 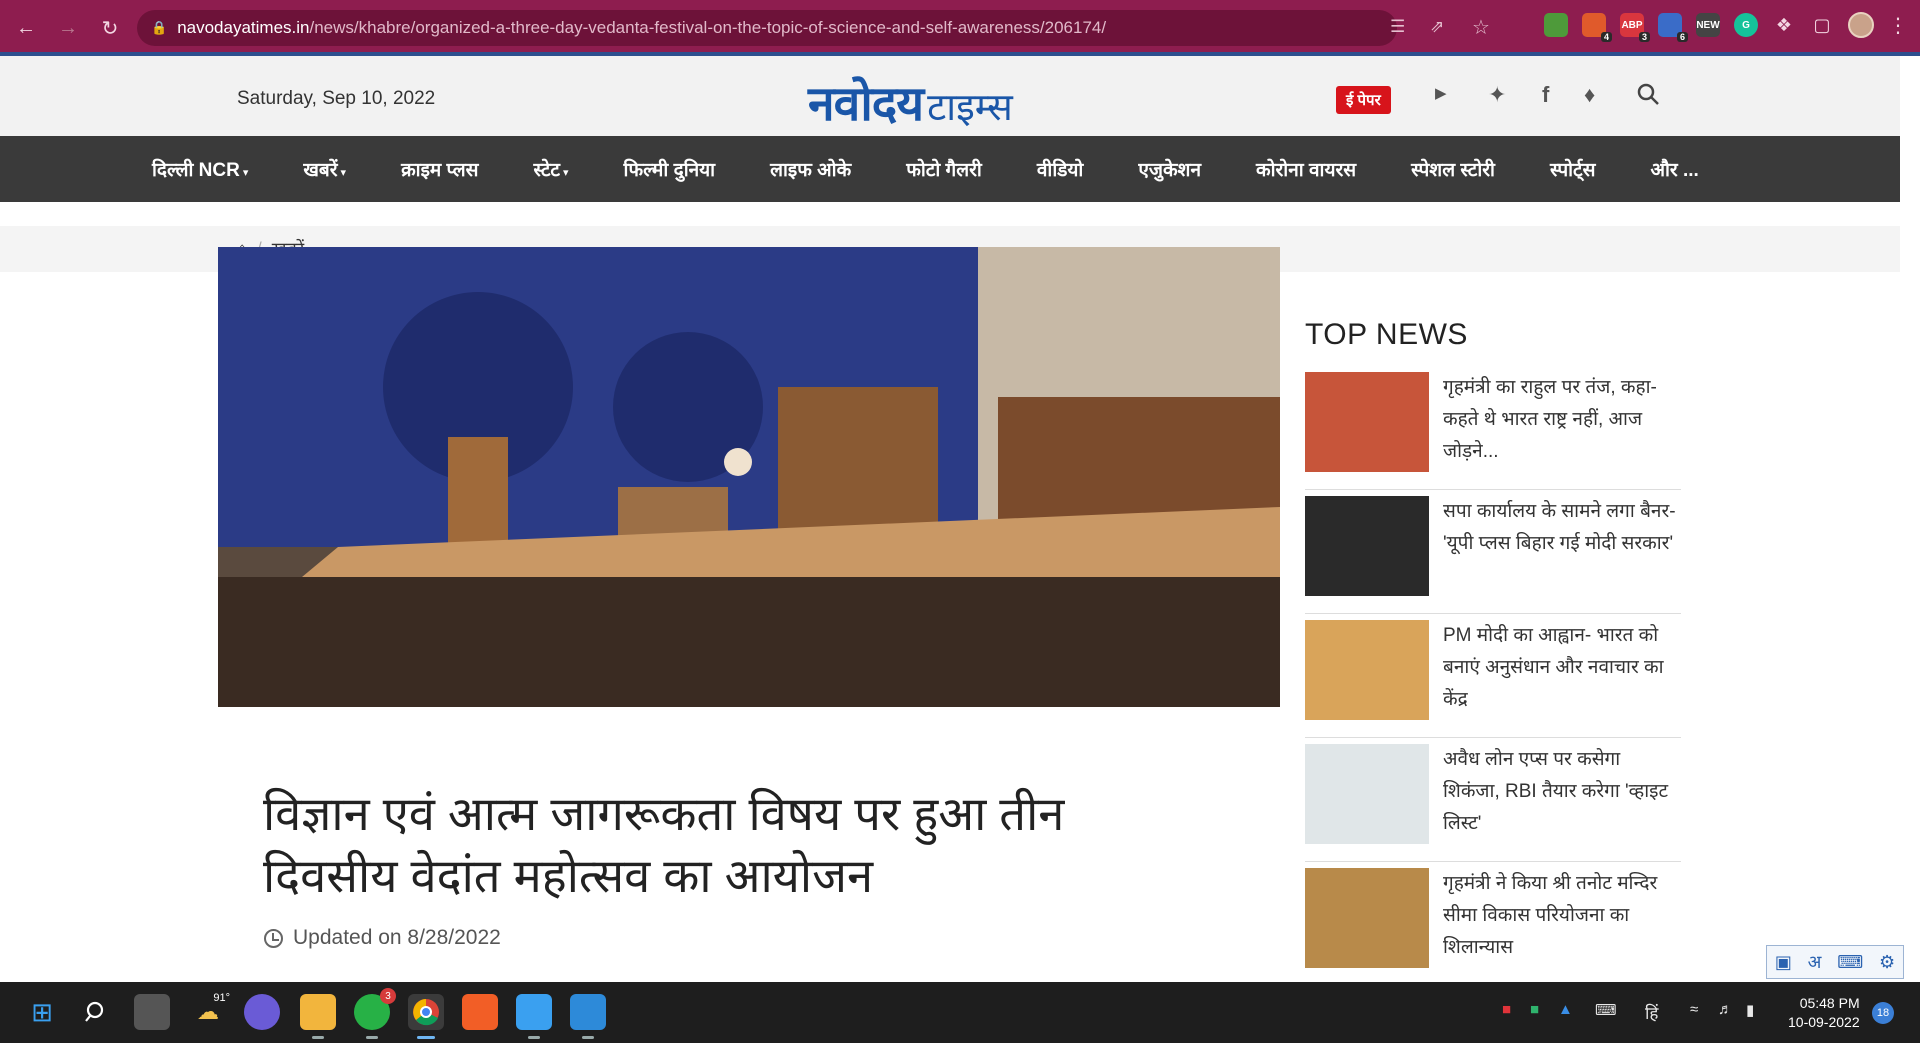 What do you see at coordinates (375, 1013) in the screenshot?
I see `whatsapp-icon: 3` at bounding box center [375, 1013].